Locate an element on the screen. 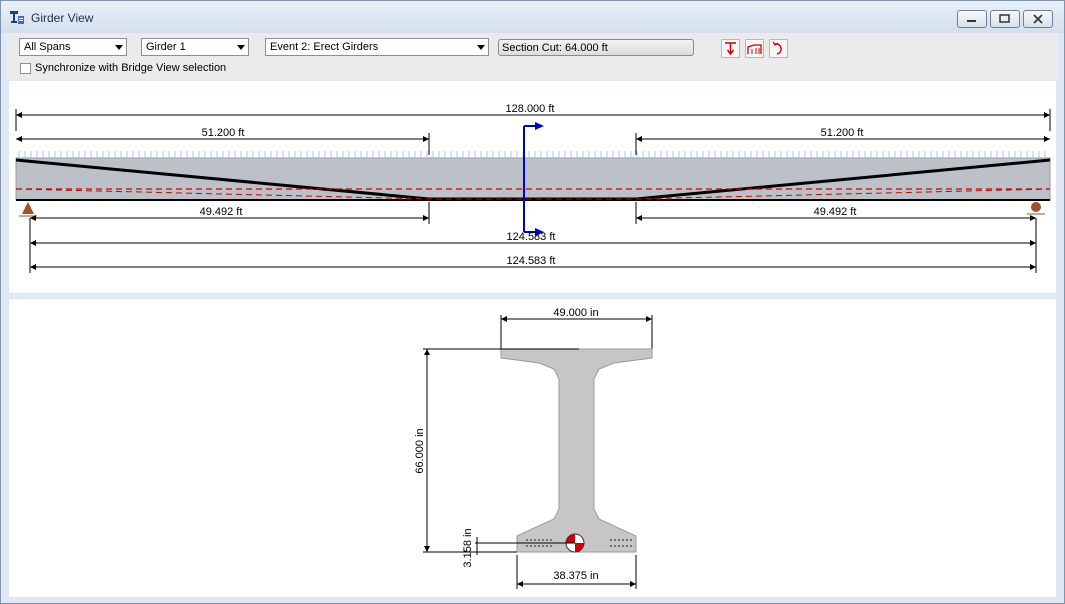 The height and width of the screenshot is (604, 1065). overall-length-label: 128.000 ft is located at coordinates (530, 109).